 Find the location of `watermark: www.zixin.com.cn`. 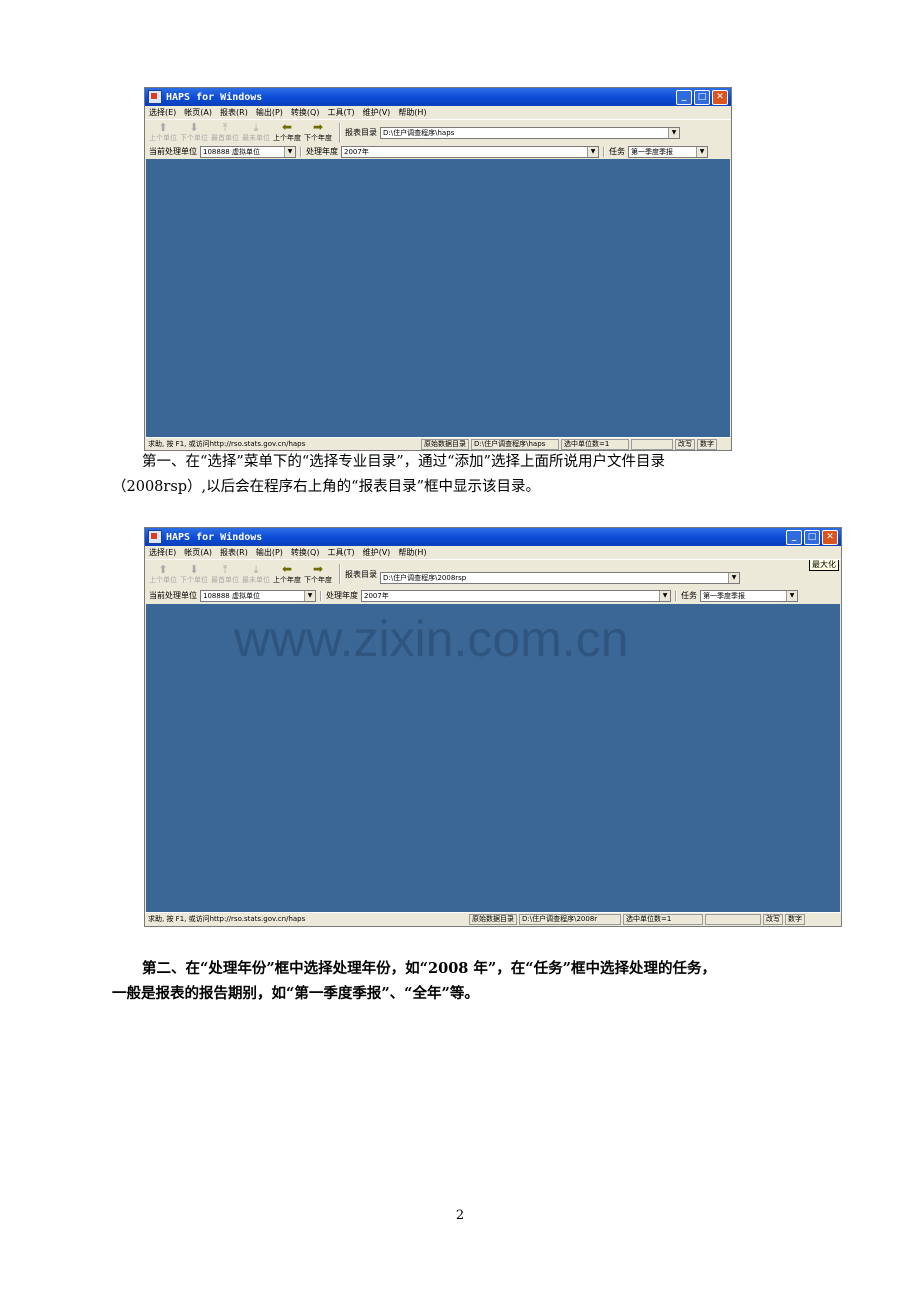

watermark: www.zixin.com.cn is located at coordinates (431, 639).